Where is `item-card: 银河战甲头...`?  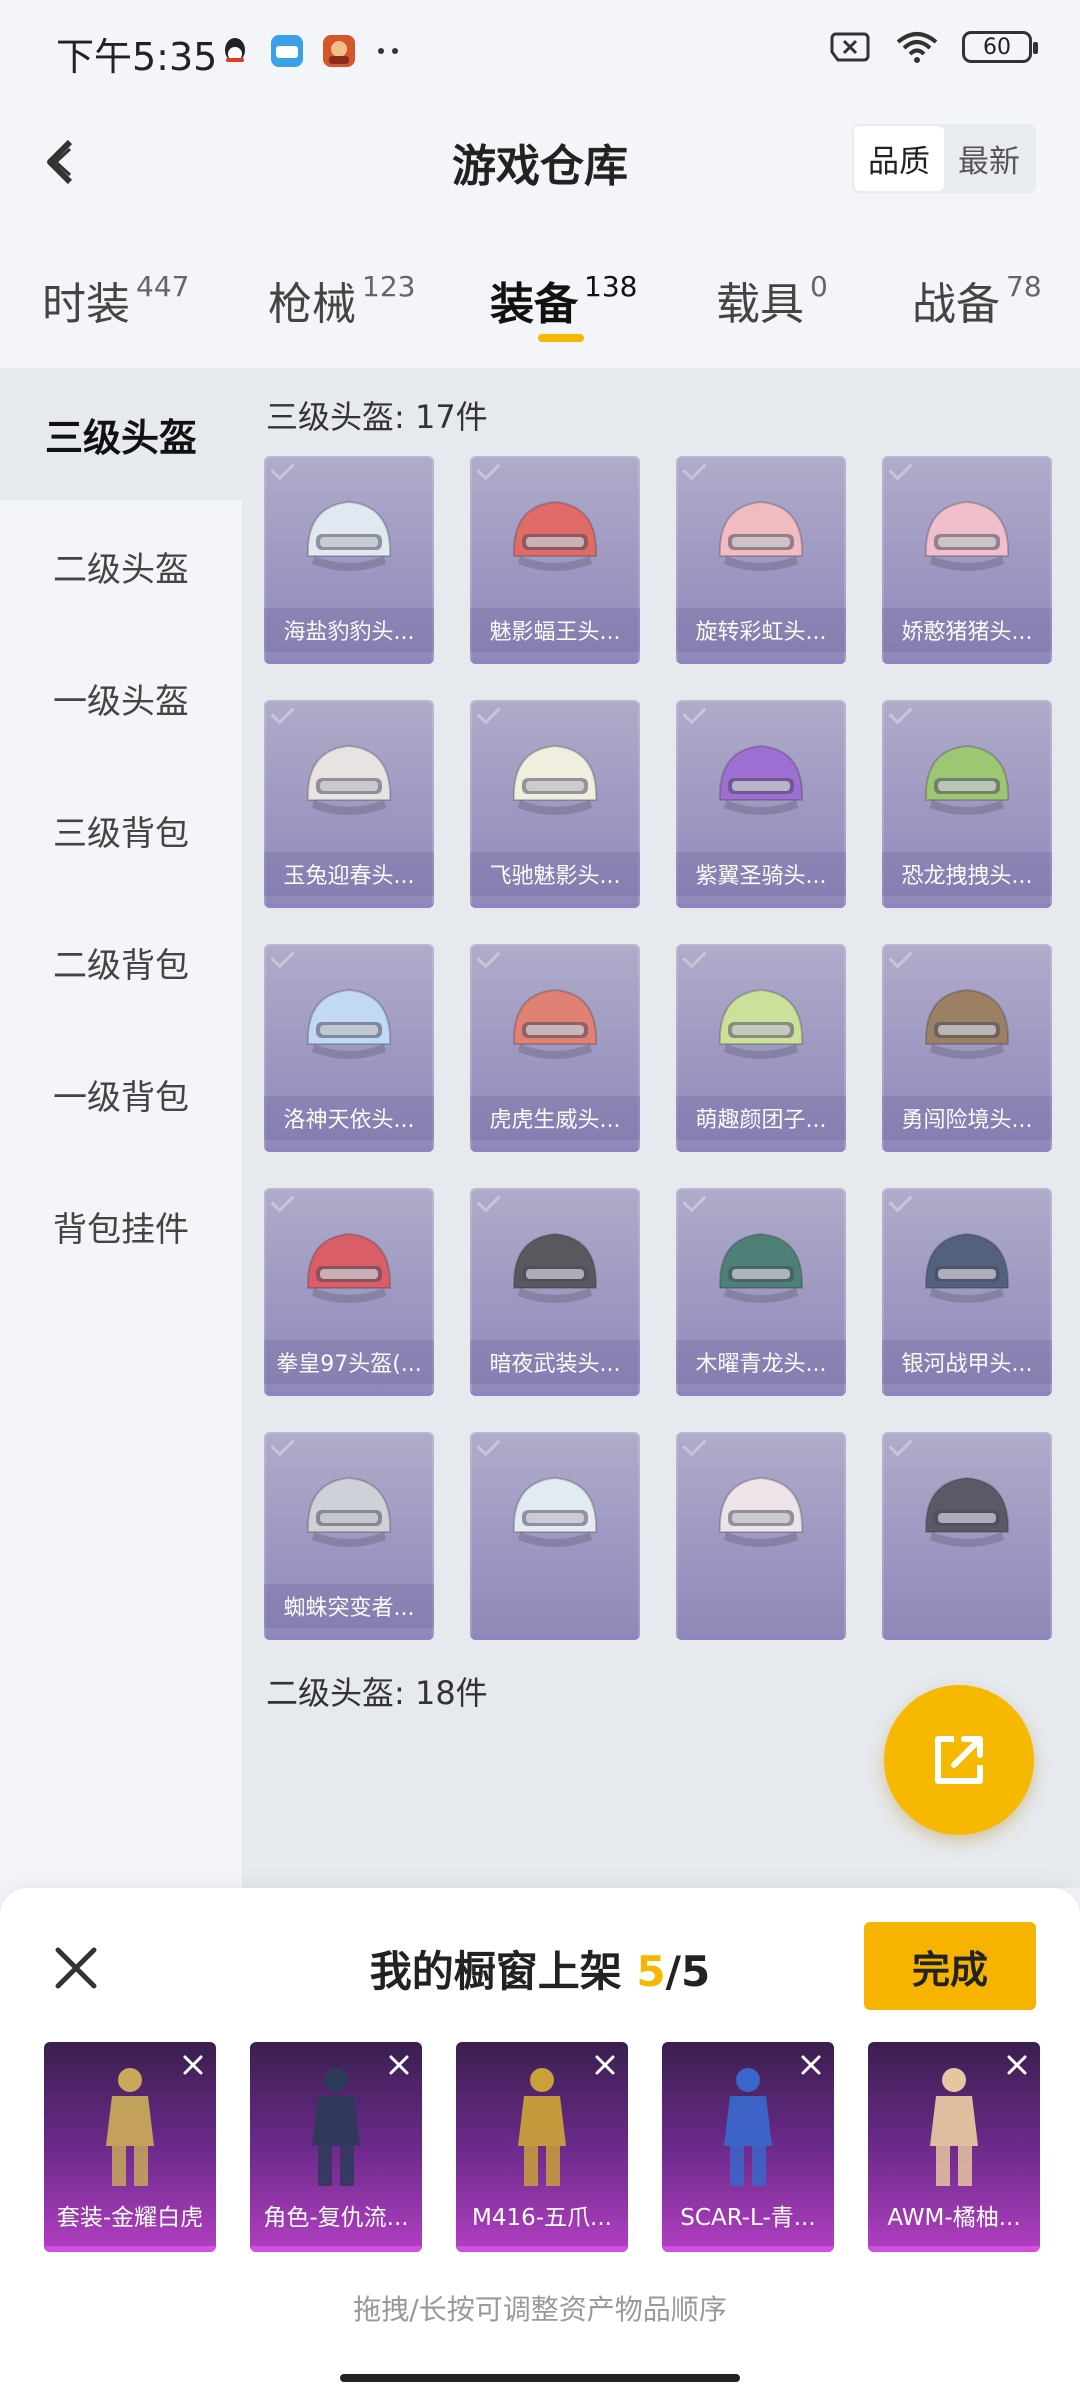 item-card: 银河战甲头... is located at coordinates (967, 1292).